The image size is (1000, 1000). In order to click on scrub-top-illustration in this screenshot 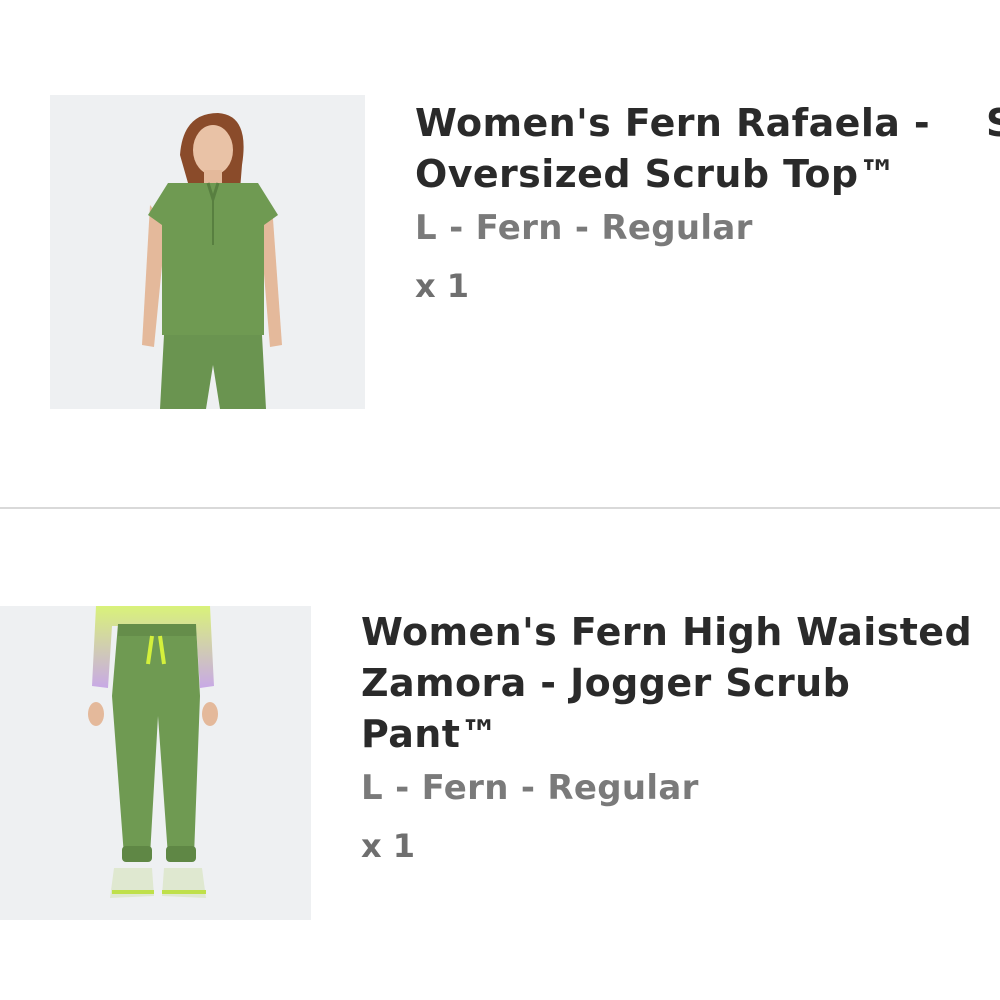, I will do `click(207, 252)`.